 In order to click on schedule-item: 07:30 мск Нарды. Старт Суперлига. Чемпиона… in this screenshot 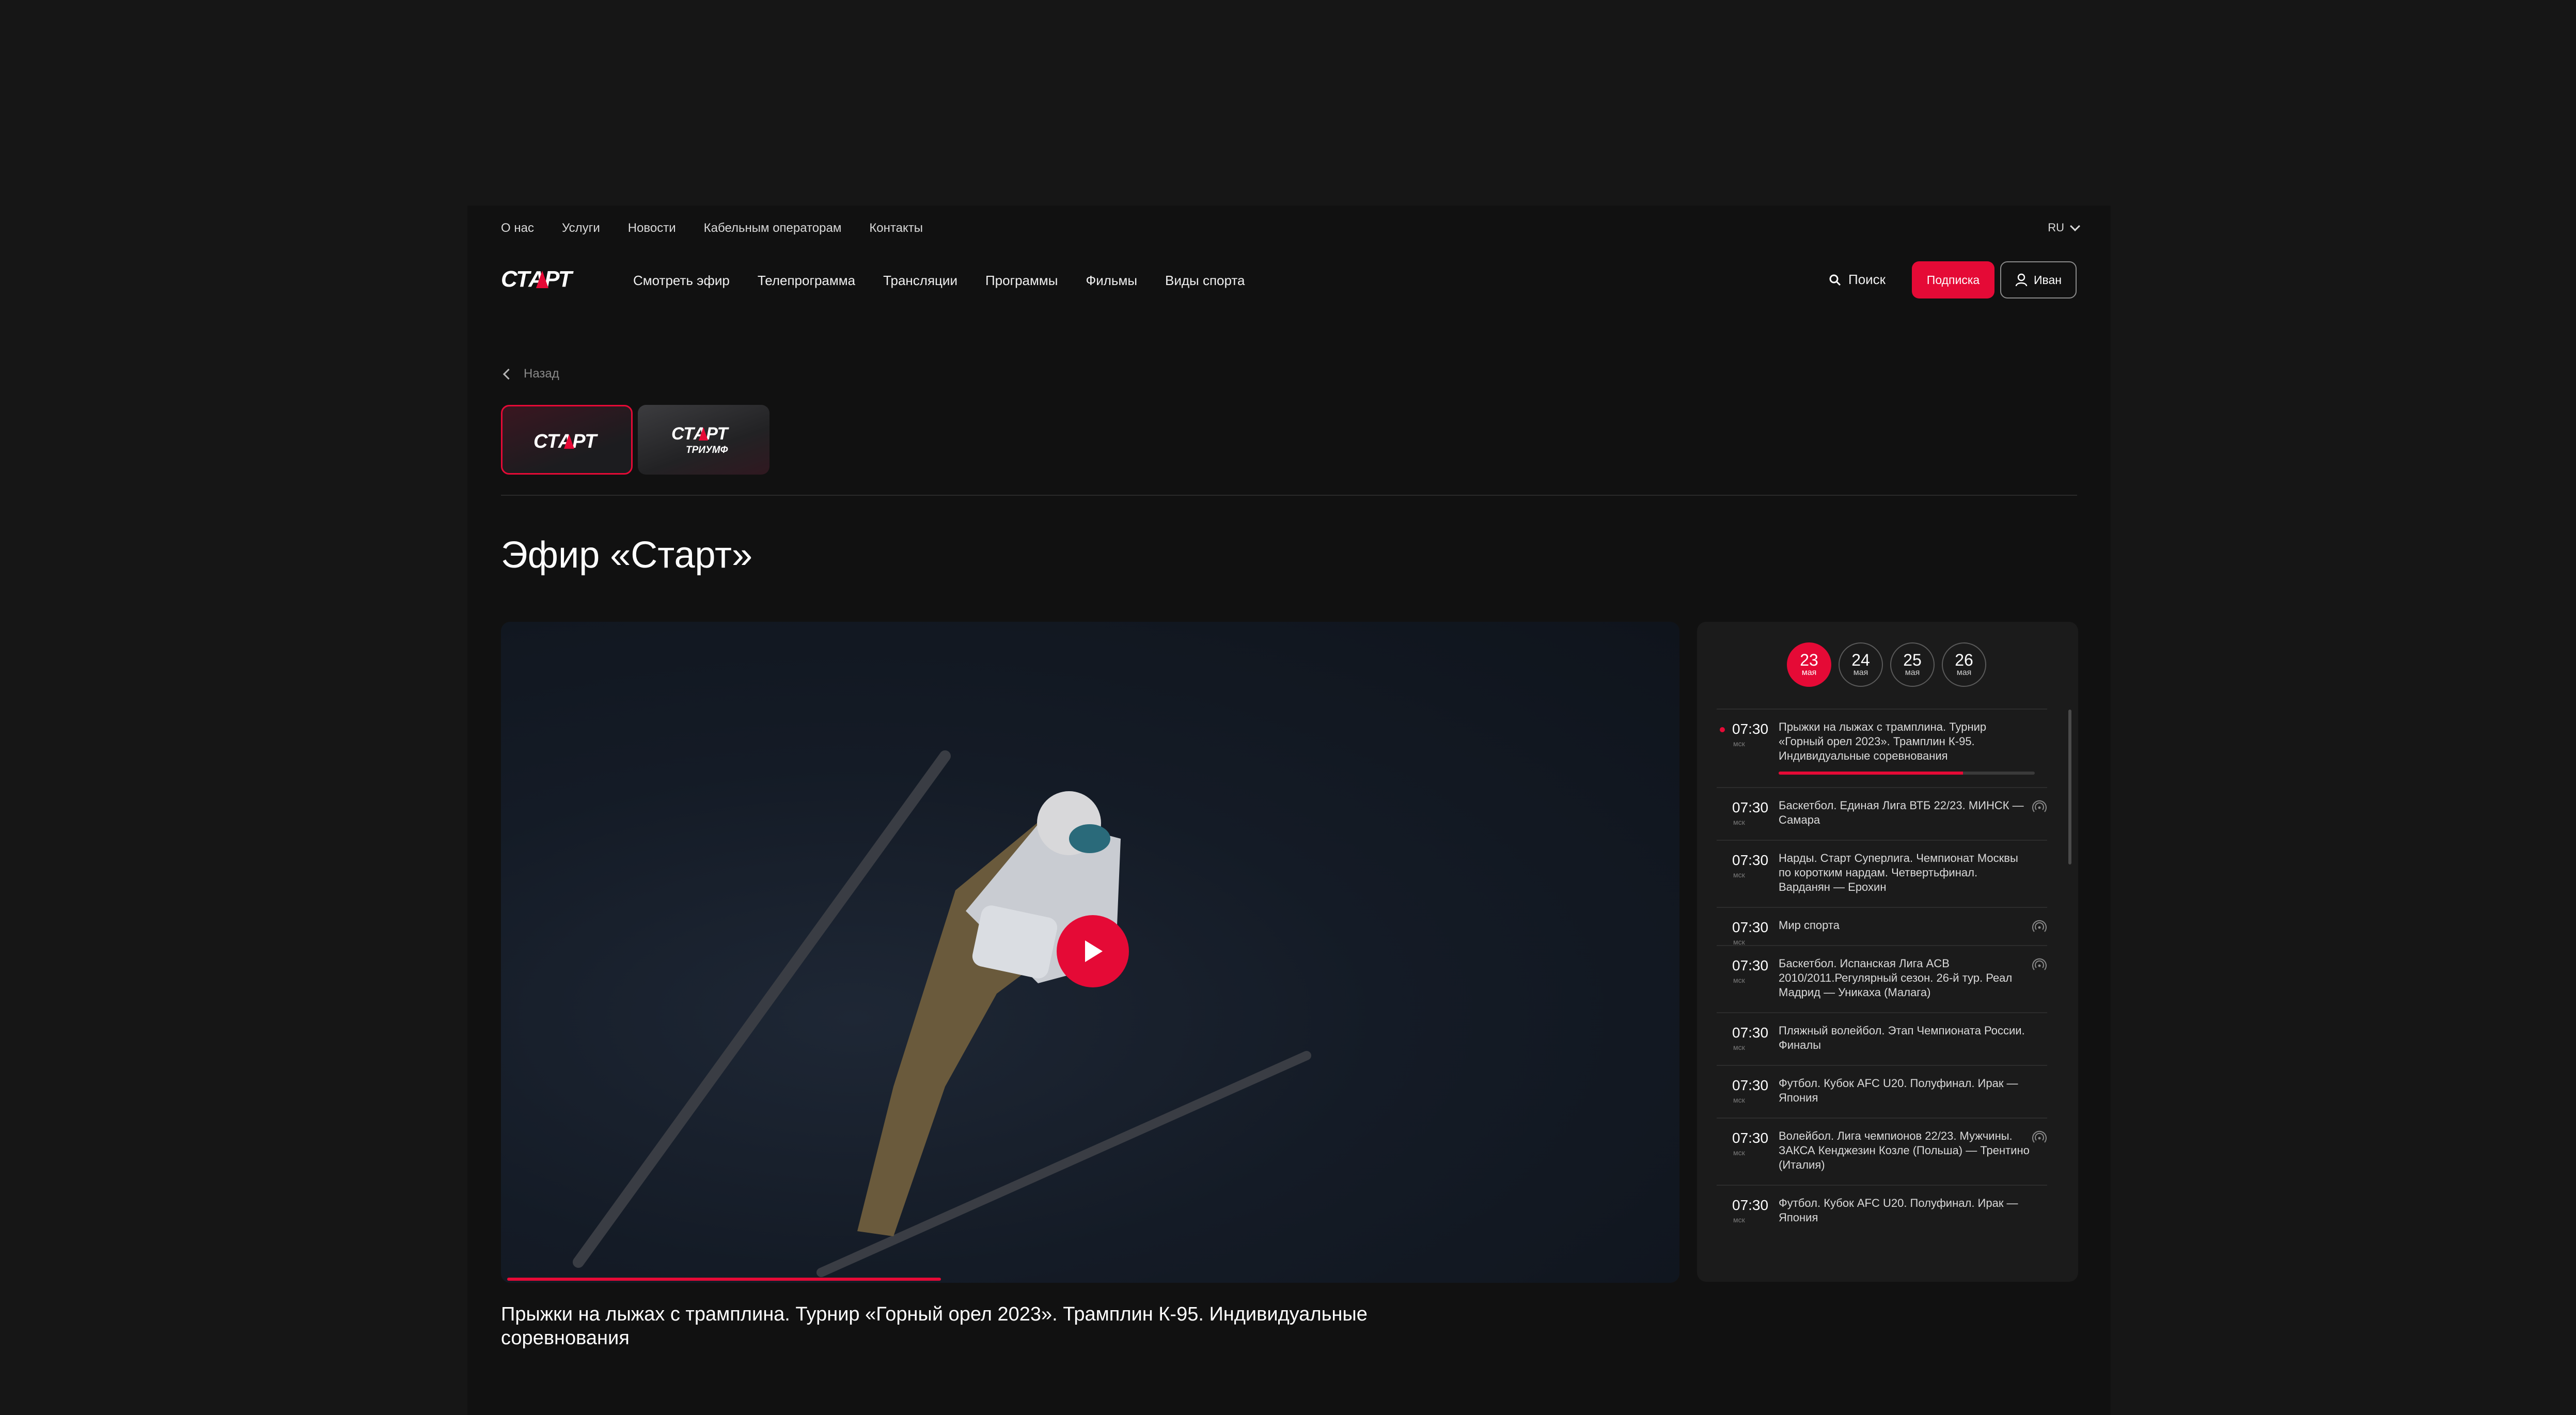, I will do `click(1882, 873)`.